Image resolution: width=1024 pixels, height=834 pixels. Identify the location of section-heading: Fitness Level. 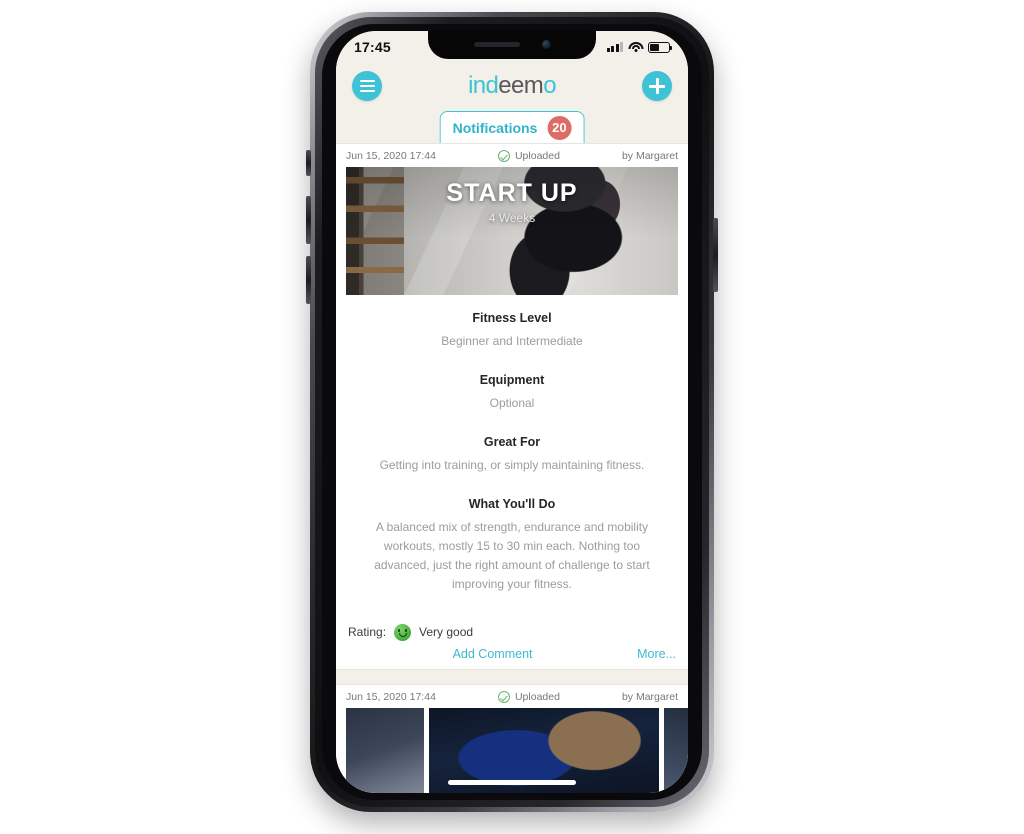
(512, 318).